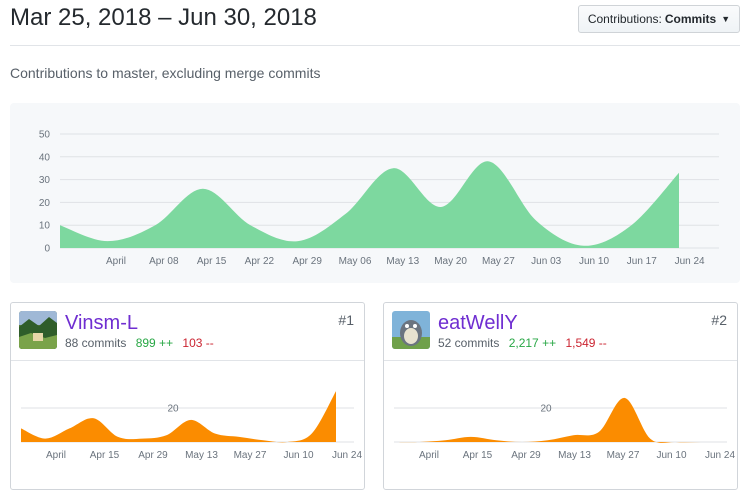  What do you see at coordinates (198, 343) in the screenshot?
I see `deletions-count: 103 --` at bounding box center [198, 343].